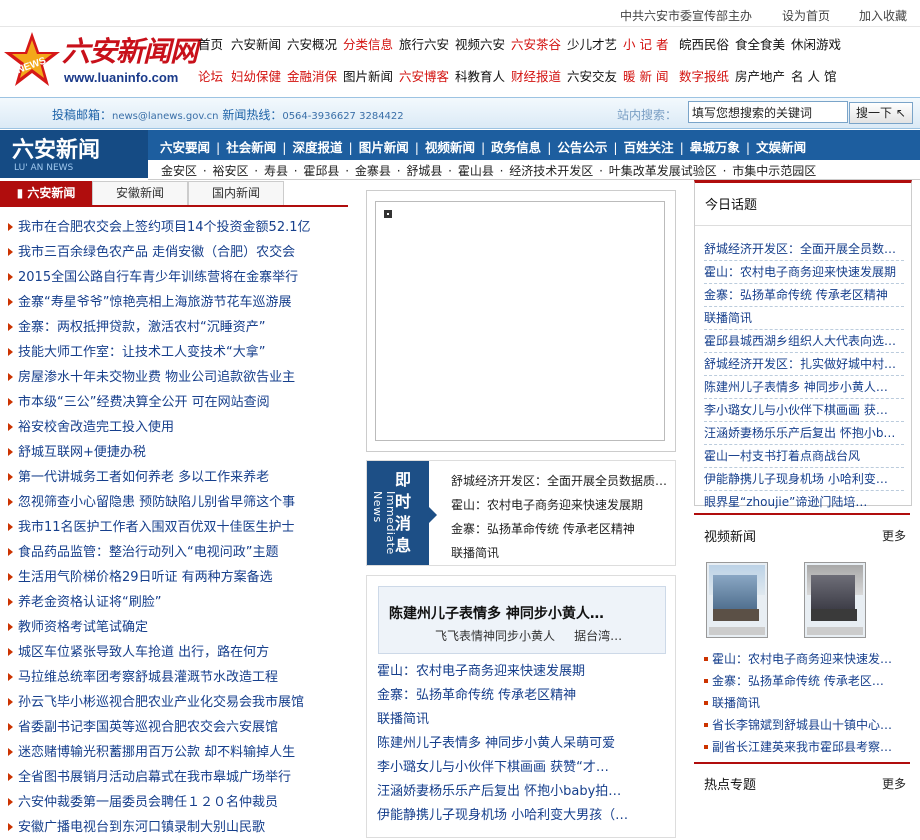 The width and height of the screenshot is (920, 840). I want to click on nav-link: 少儿才艺, so click(593, 43).